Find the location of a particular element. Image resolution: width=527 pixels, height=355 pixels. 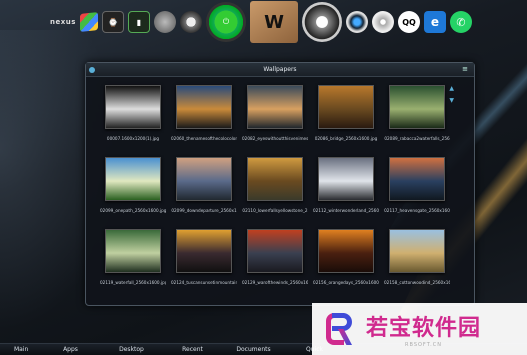

battery-icon: ▮ is located at coordinates (139, 22).